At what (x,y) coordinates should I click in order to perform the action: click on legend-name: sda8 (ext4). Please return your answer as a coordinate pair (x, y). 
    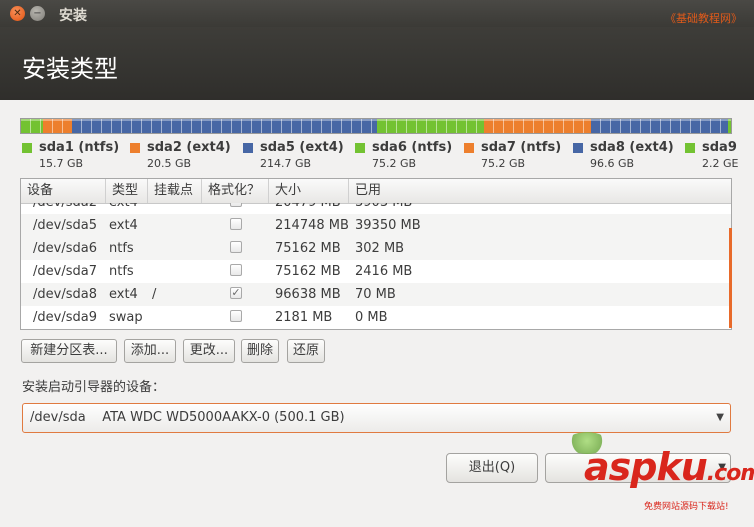
    Looking at the image, I should click on (632, 147).